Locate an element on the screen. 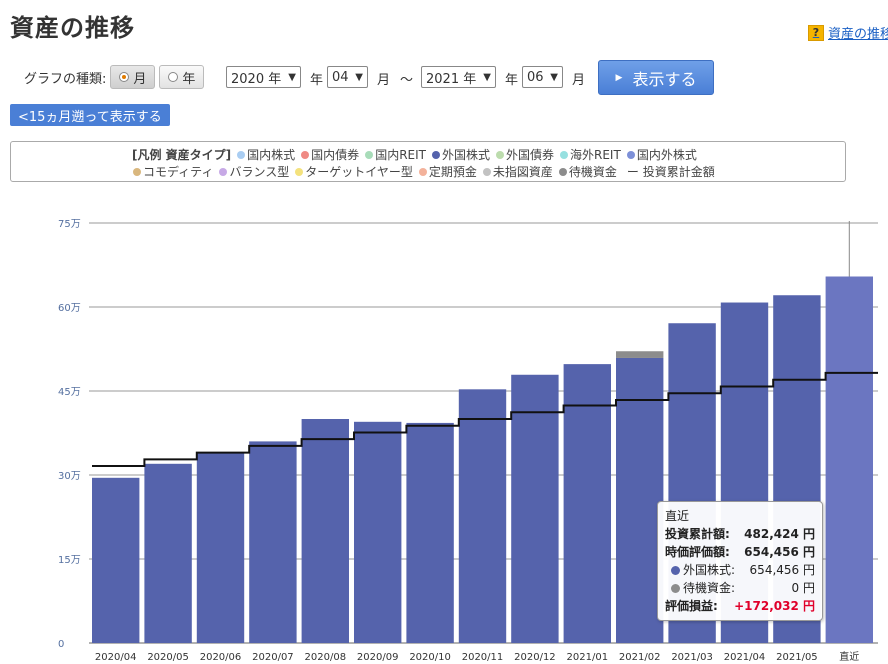  y-tick-label: 0 is located at coordinates (61, 644).